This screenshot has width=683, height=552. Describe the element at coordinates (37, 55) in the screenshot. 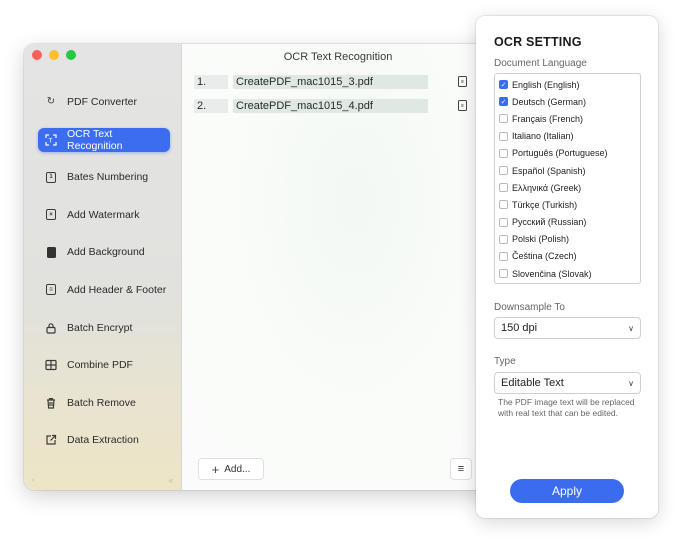

I see `close-window-button` at that location.